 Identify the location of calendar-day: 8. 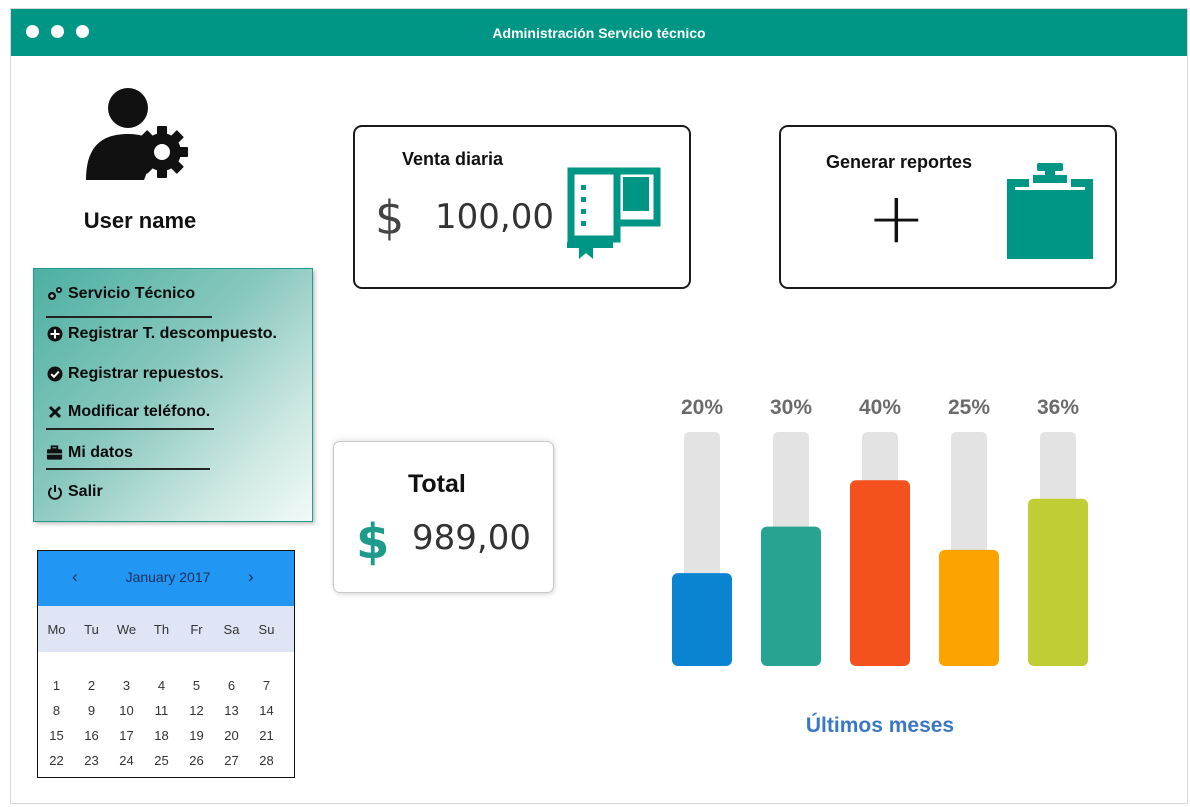
(56, 710).